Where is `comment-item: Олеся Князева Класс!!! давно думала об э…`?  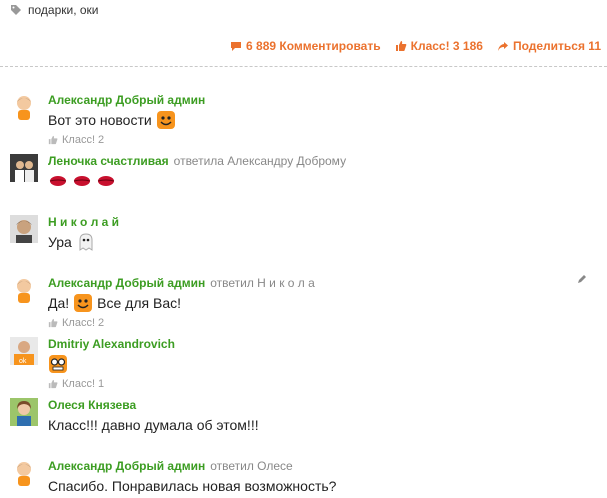 comment-item: Олеся Князева Класс!!! давно думала об э… is located at coordinates (305, 416).